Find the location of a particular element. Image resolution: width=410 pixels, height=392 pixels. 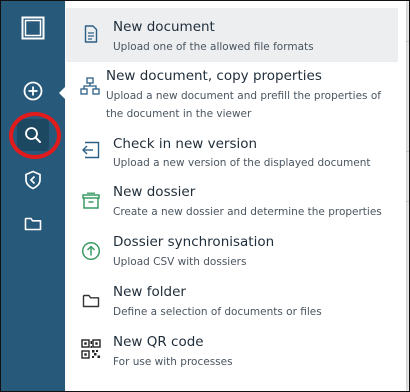

menu-item-title: New document, copy properties is located at coordinates (214, 76).